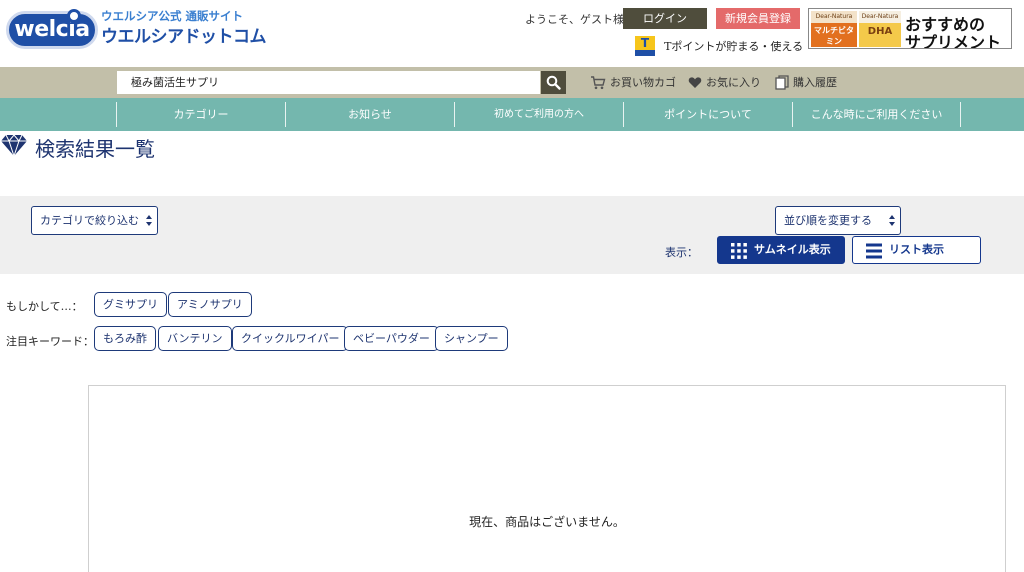 The image size is (1024, 572). What do you see at coordinates (874, 251) in the screenshot?
I see `list-icon` at bounding box center [874, 251].